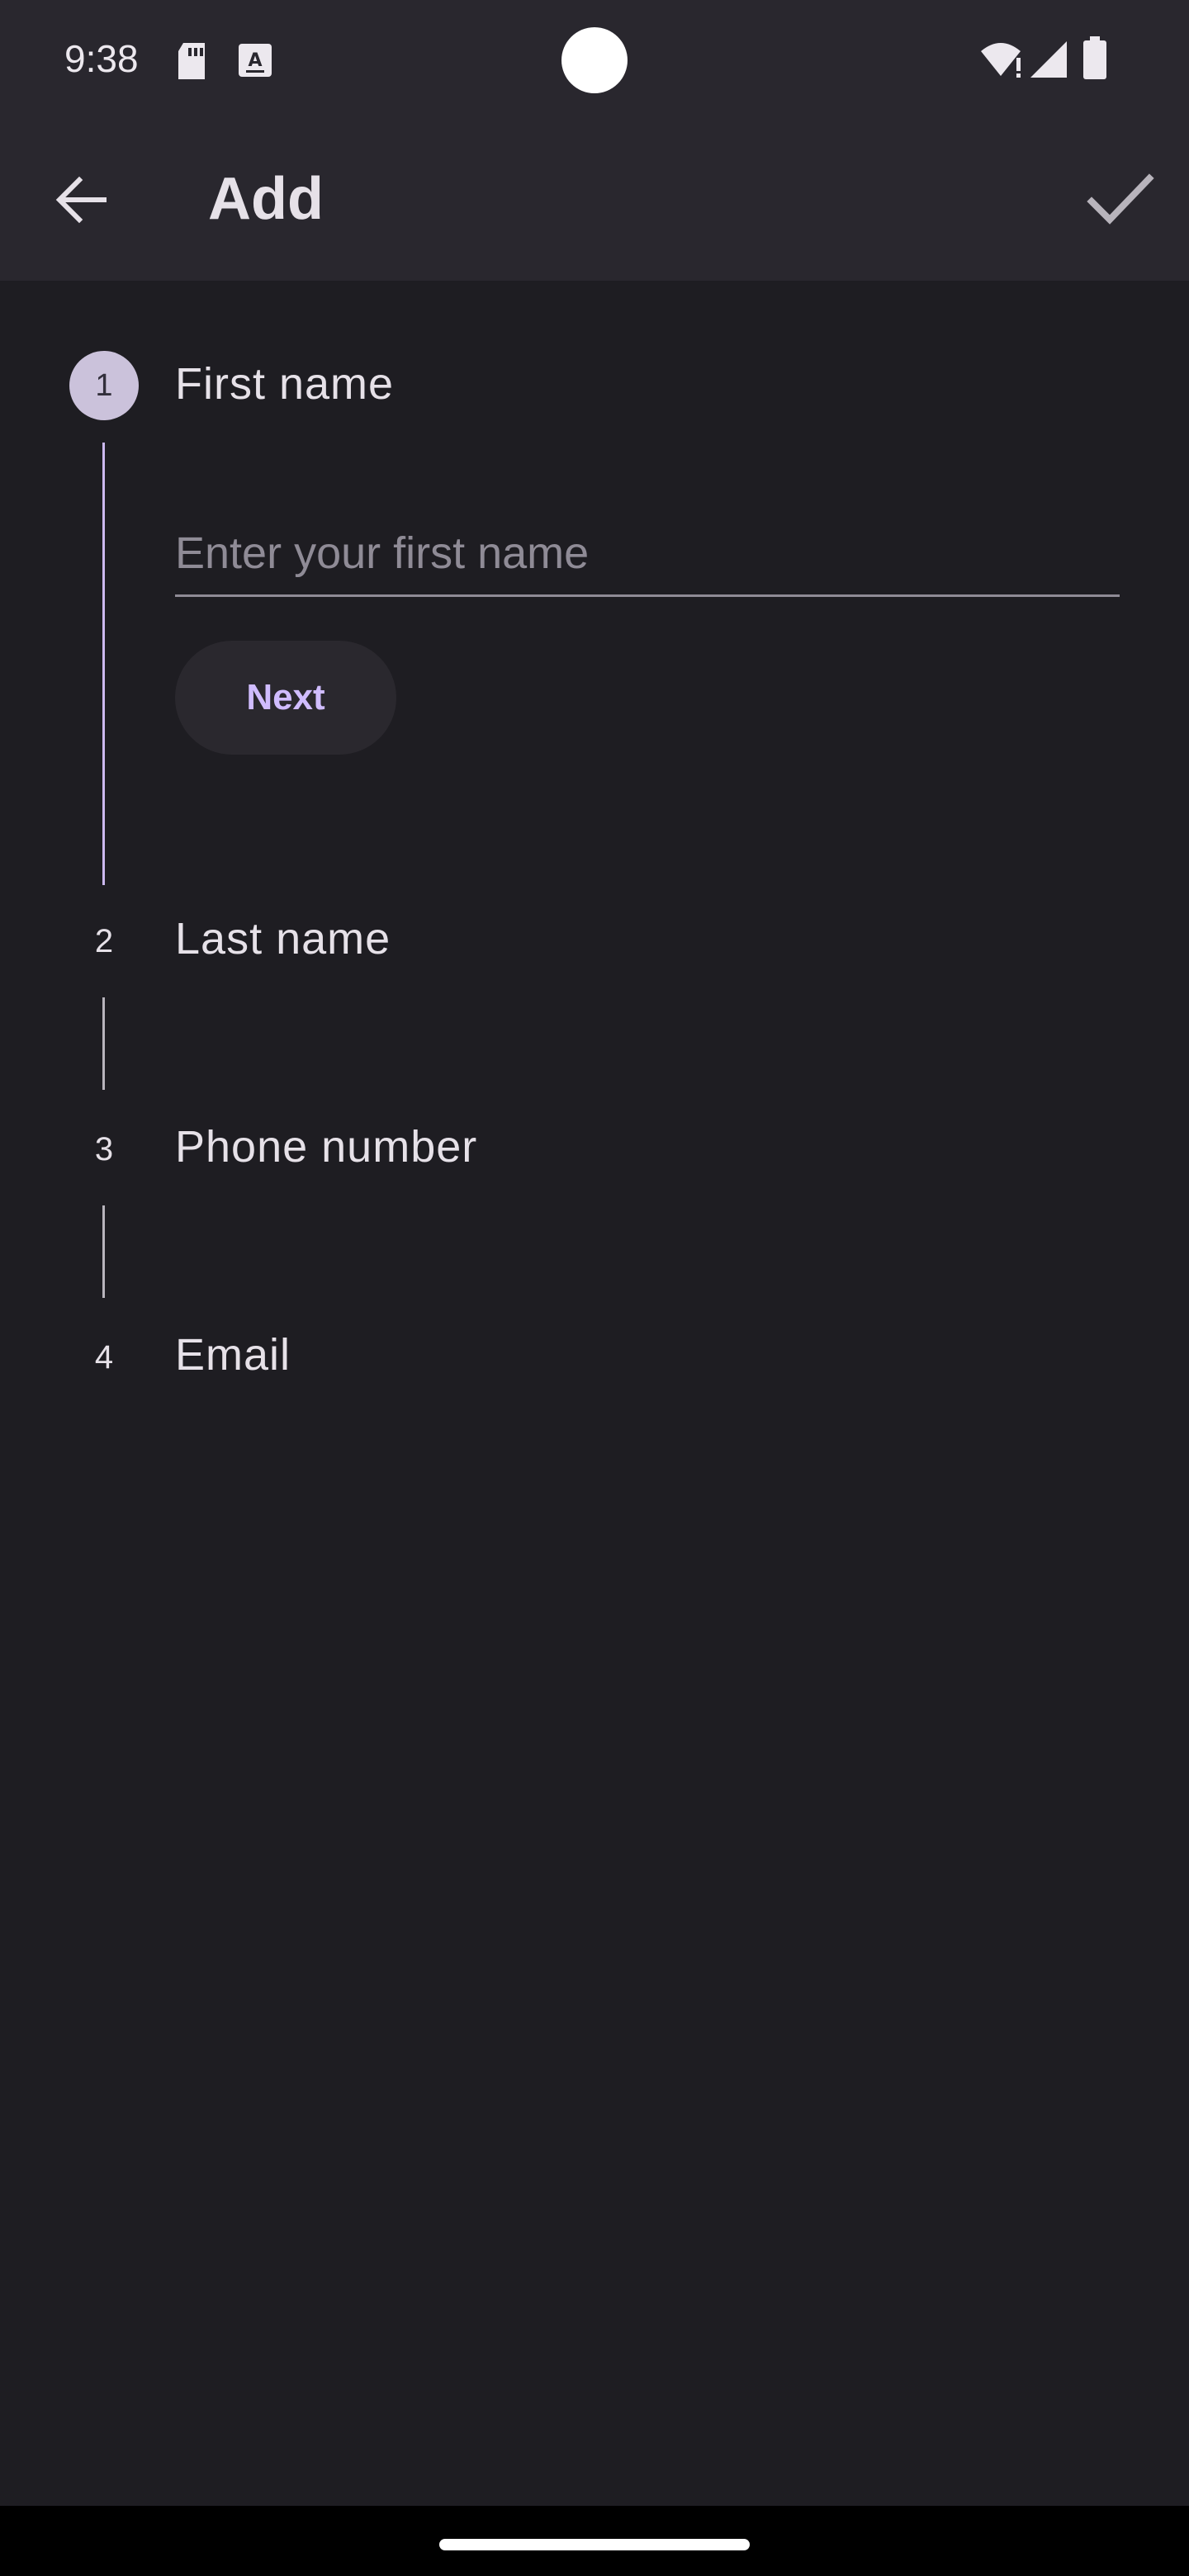  I want to click on first-name-field, so click(647, 554).